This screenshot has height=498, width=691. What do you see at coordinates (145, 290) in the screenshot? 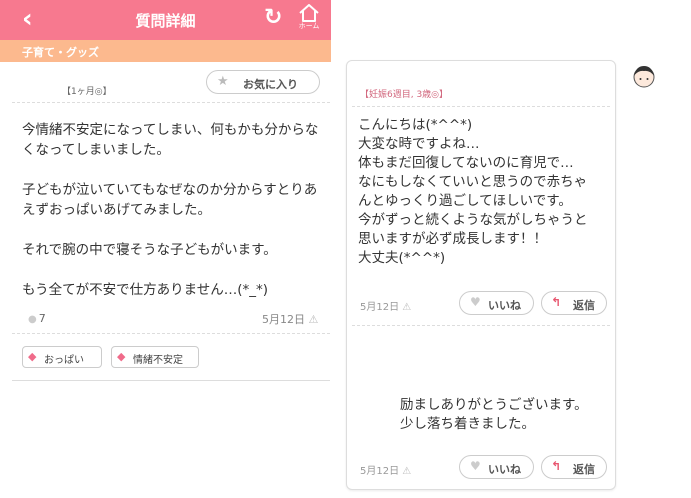
I see `question-paragraph: もう全てが不安で仕方ありません…(*_*)` at bounding box center [145, 290].